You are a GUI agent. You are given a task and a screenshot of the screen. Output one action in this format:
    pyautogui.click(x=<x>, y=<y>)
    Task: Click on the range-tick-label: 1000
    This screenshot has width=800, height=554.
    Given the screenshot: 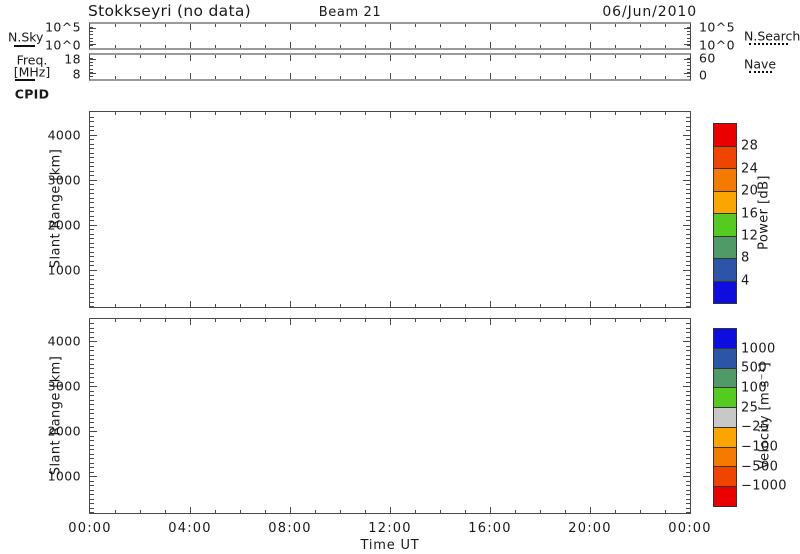 What is the action you would take?
    pyautogui.click(x=64, y=476)
    